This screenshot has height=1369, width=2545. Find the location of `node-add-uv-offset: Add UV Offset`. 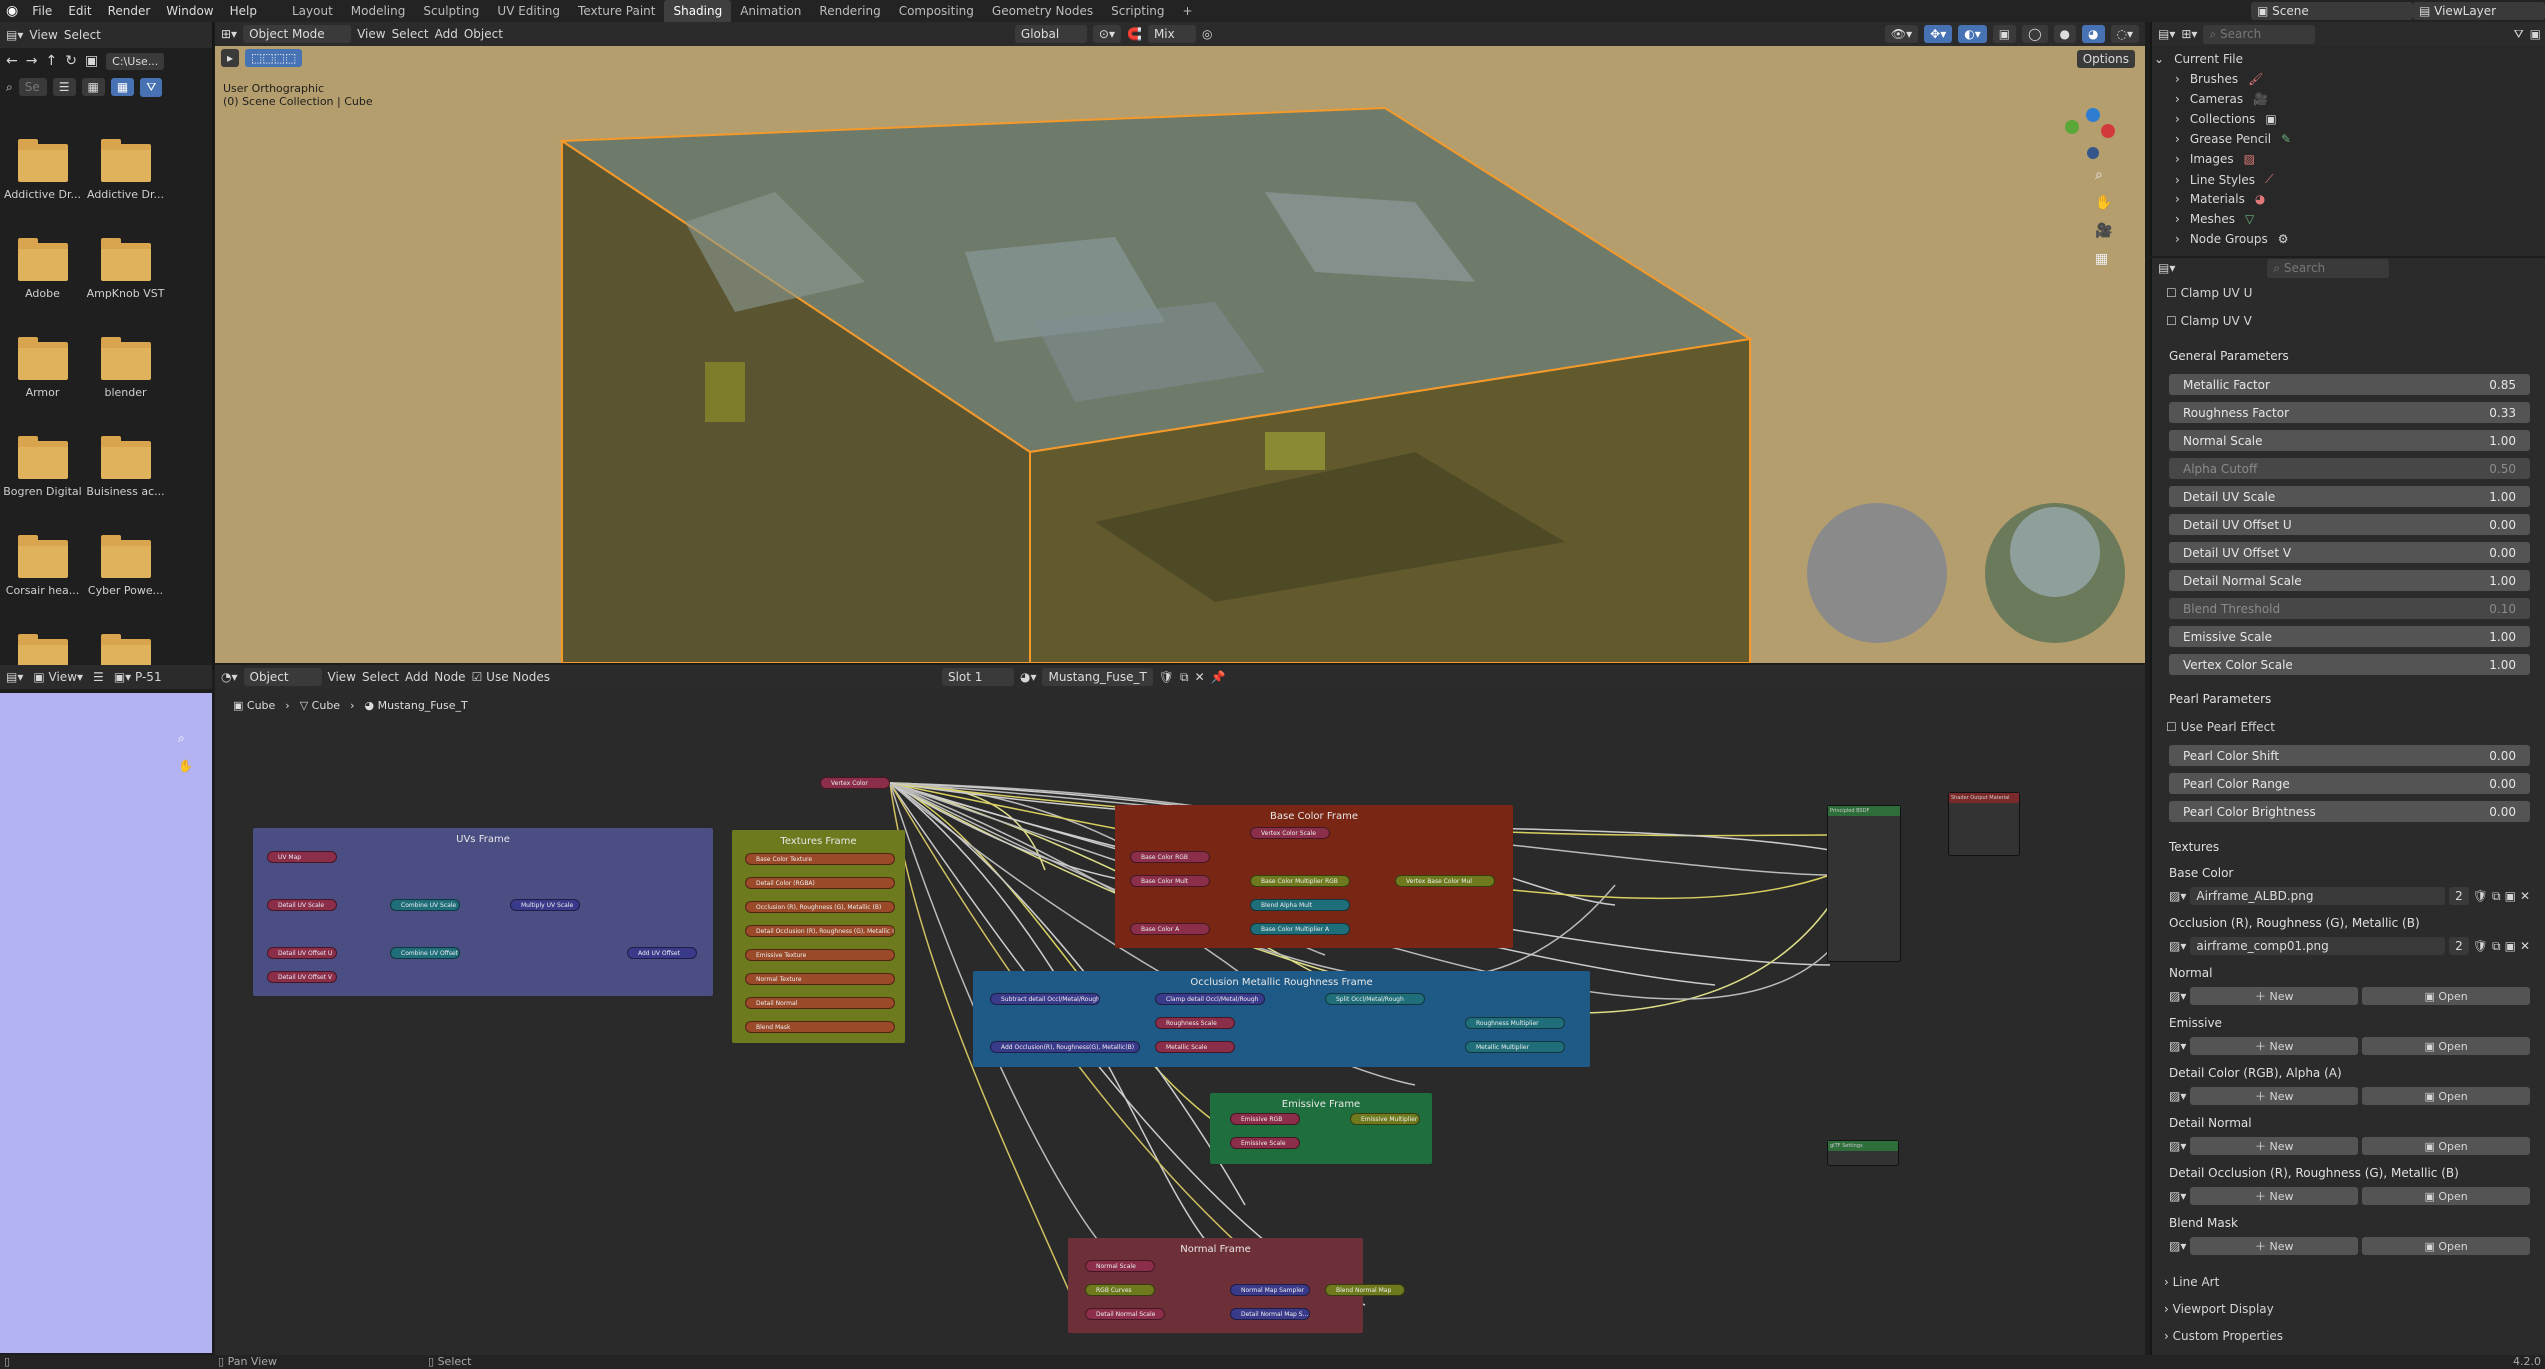

node-add-uv-offset: Add UV Offset is located at coordinates (662, 953).